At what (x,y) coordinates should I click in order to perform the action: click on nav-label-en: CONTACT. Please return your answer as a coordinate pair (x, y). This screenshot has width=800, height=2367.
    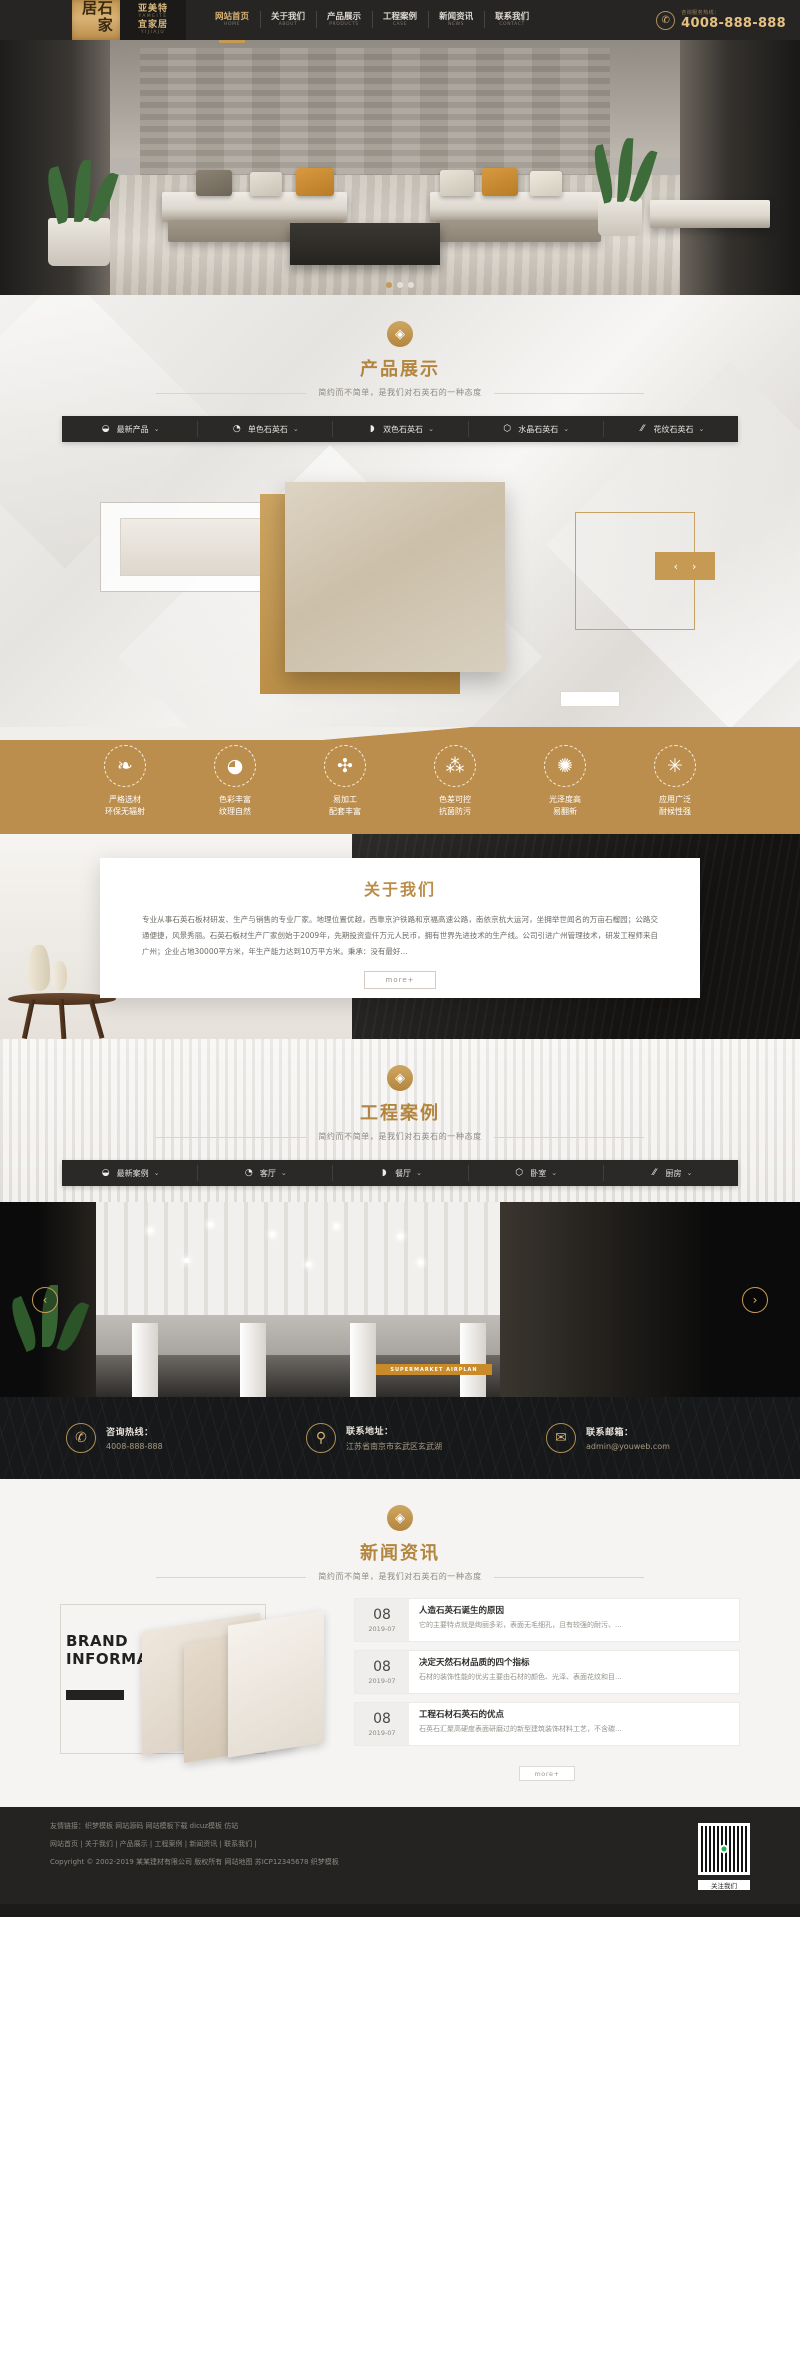
    Looking at the image, I should click on (512, 25).